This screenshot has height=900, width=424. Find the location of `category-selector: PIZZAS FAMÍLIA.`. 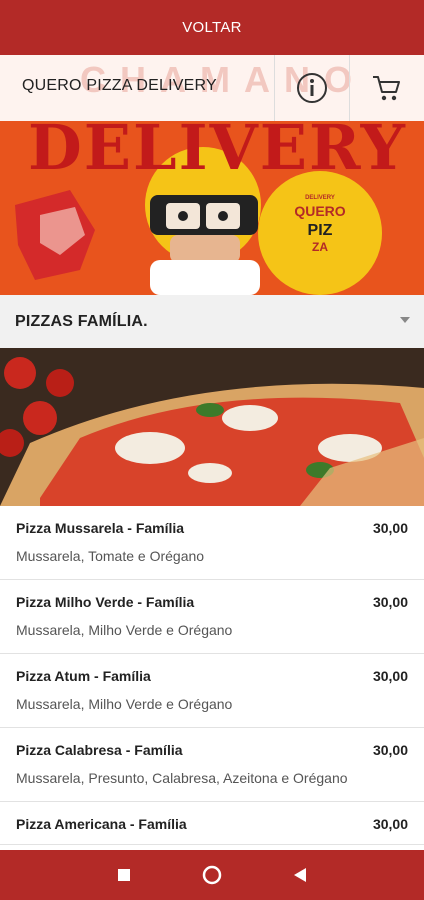

category-selector: PIZZAS FAMÍLIA. is located at coordinates (212, 321).